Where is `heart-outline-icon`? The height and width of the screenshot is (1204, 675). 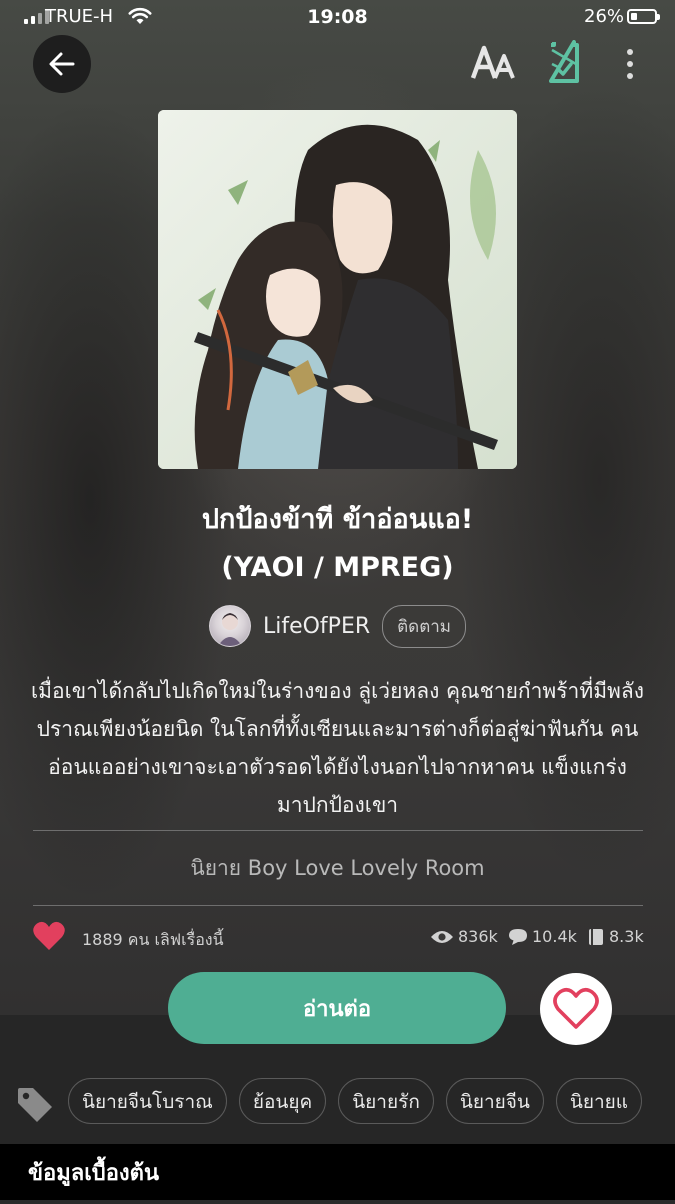 heart-outline-icon is located at coordinates (576, 1008).